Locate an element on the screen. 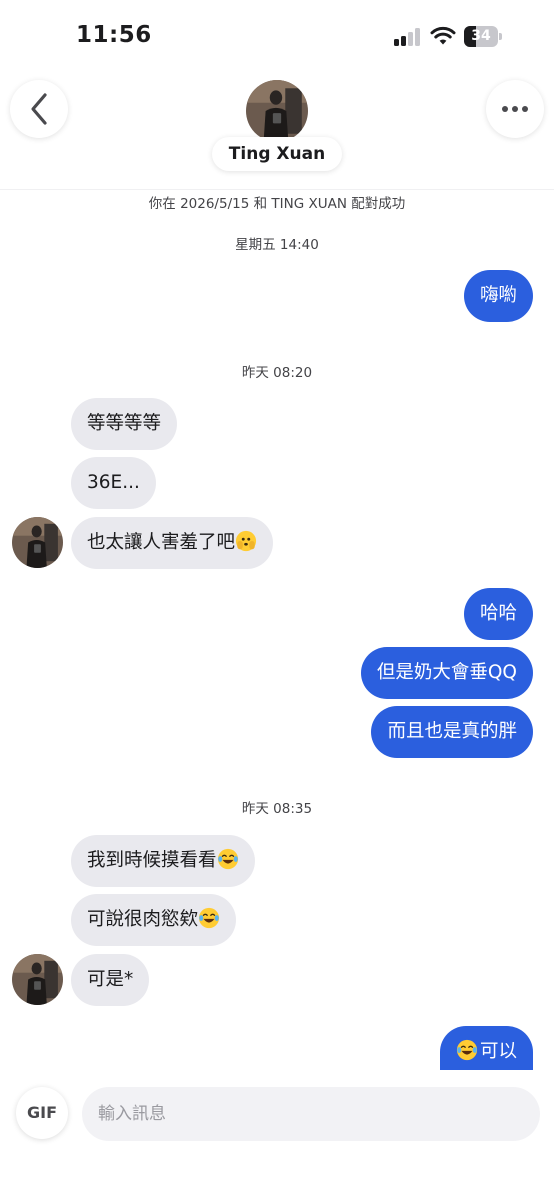 Image resolution: width=554 pixels, height=1199 pixels. message-bubble-incoming: 我到時候摸看看 is located at coordinates (163, 861).